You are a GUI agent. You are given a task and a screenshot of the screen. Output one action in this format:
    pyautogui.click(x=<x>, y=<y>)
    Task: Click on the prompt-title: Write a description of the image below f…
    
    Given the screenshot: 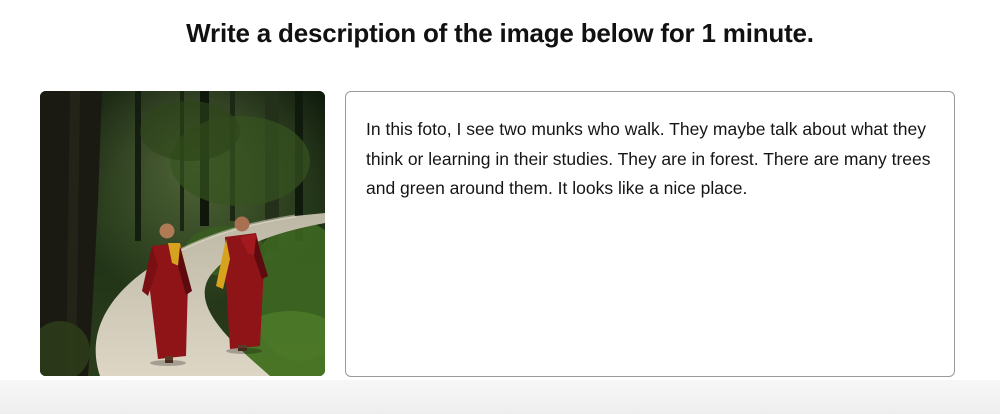 What is the action you would take?
    pyautogui.click(x=500, y=33)
    